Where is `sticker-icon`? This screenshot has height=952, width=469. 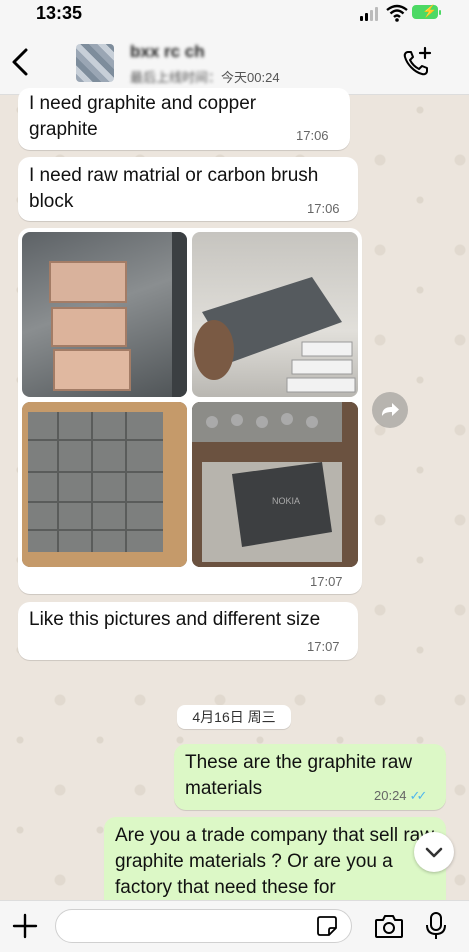 sticker-icon is located at coordinates (327, 926).